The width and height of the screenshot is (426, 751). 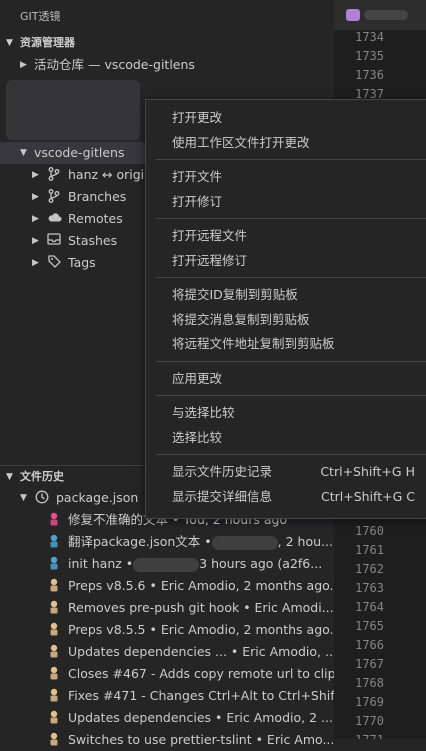 What do you see at coordinates (47, 42) in the screenshot?
I see `explorer-header-label: 资源管理器` at bounding box center [47, 42].